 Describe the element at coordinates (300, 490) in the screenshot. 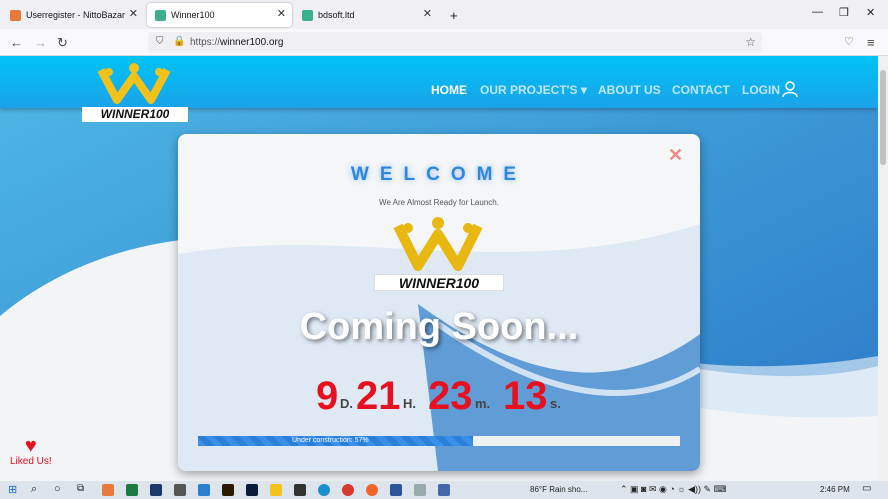

I see `sublime-icon` at that location.